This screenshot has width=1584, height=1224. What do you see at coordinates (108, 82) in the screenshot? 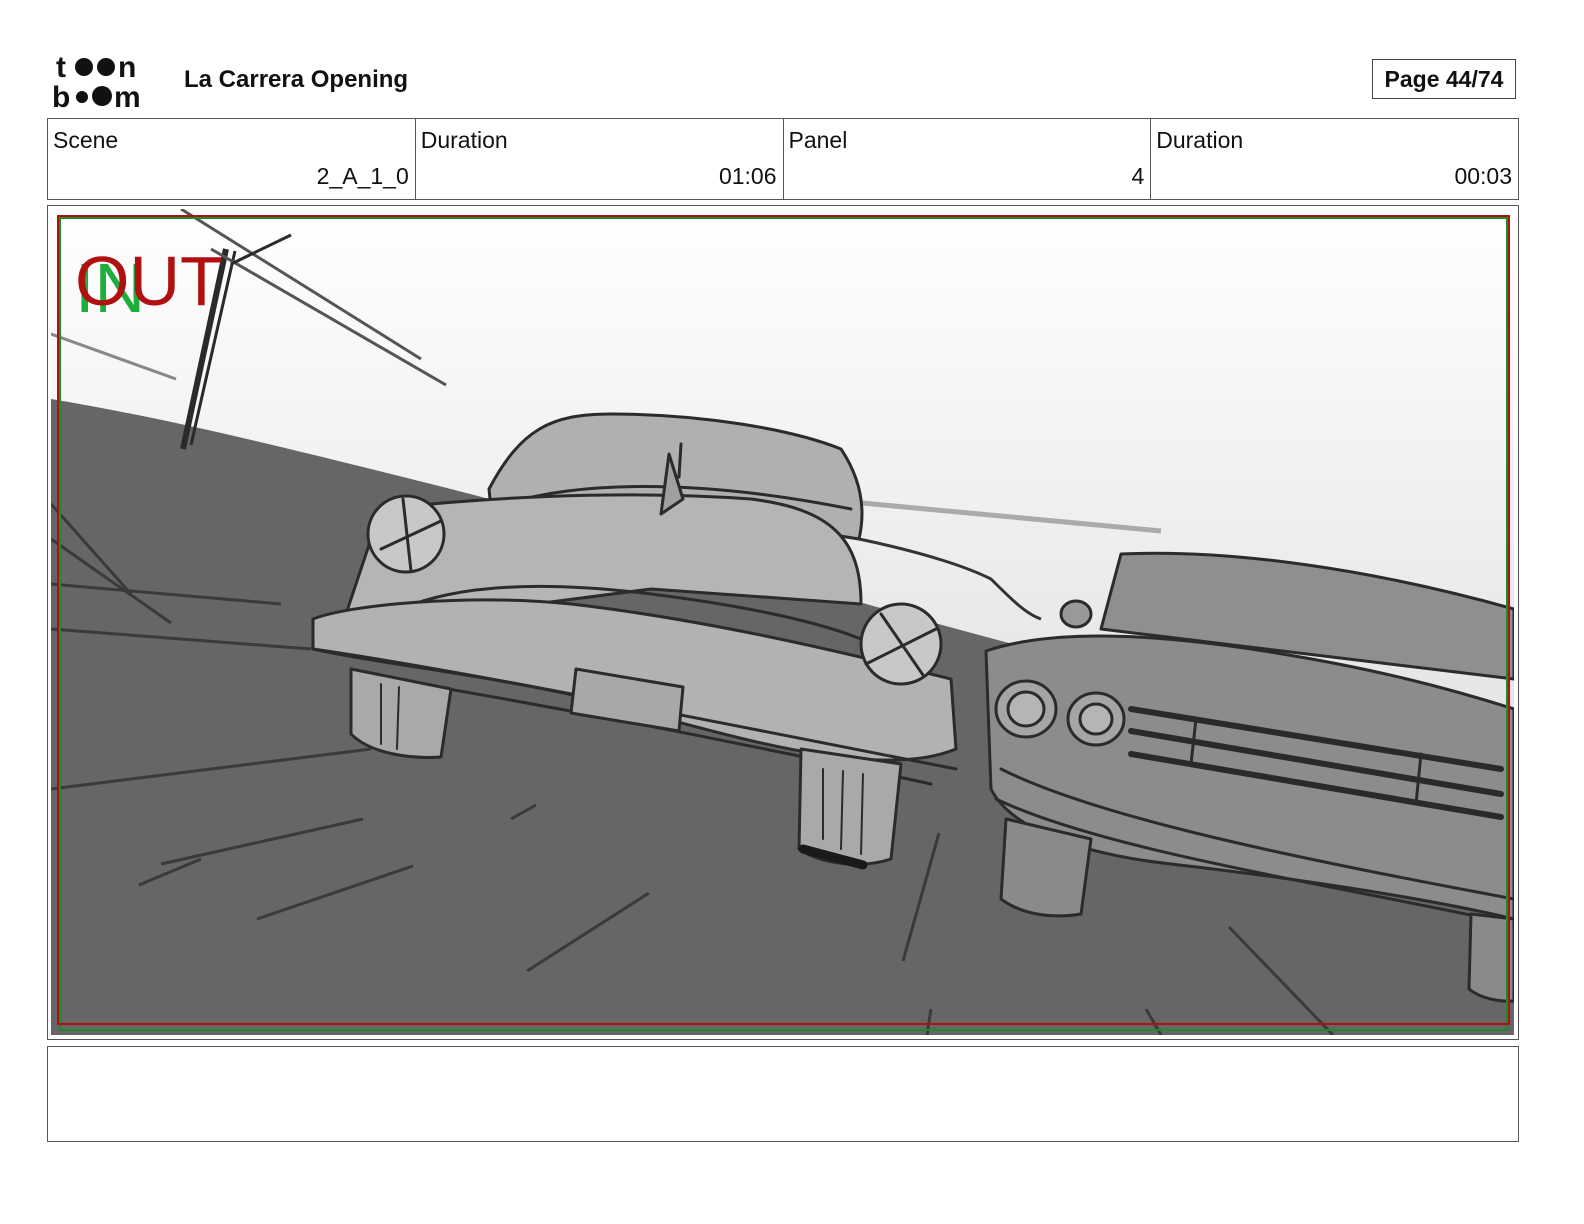
I see `toonboom-logo: t n b m` at bounding box center [108, 82].